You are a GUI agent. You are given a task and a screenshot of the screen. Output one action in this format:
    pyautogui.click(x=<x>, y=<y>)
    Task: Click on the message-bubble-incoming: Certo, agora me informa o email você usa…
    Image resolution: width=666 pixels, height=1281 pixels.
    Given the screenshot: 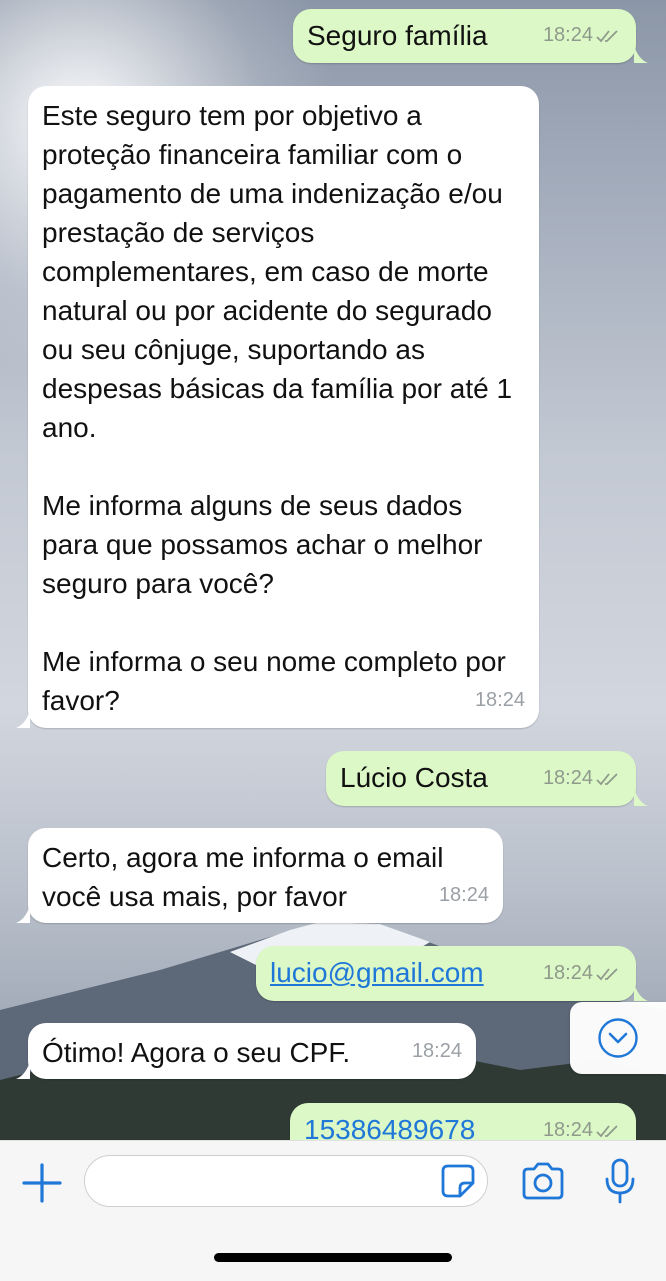 What is the action you would take?
    pyautogui.click(x=259, y=875)
    